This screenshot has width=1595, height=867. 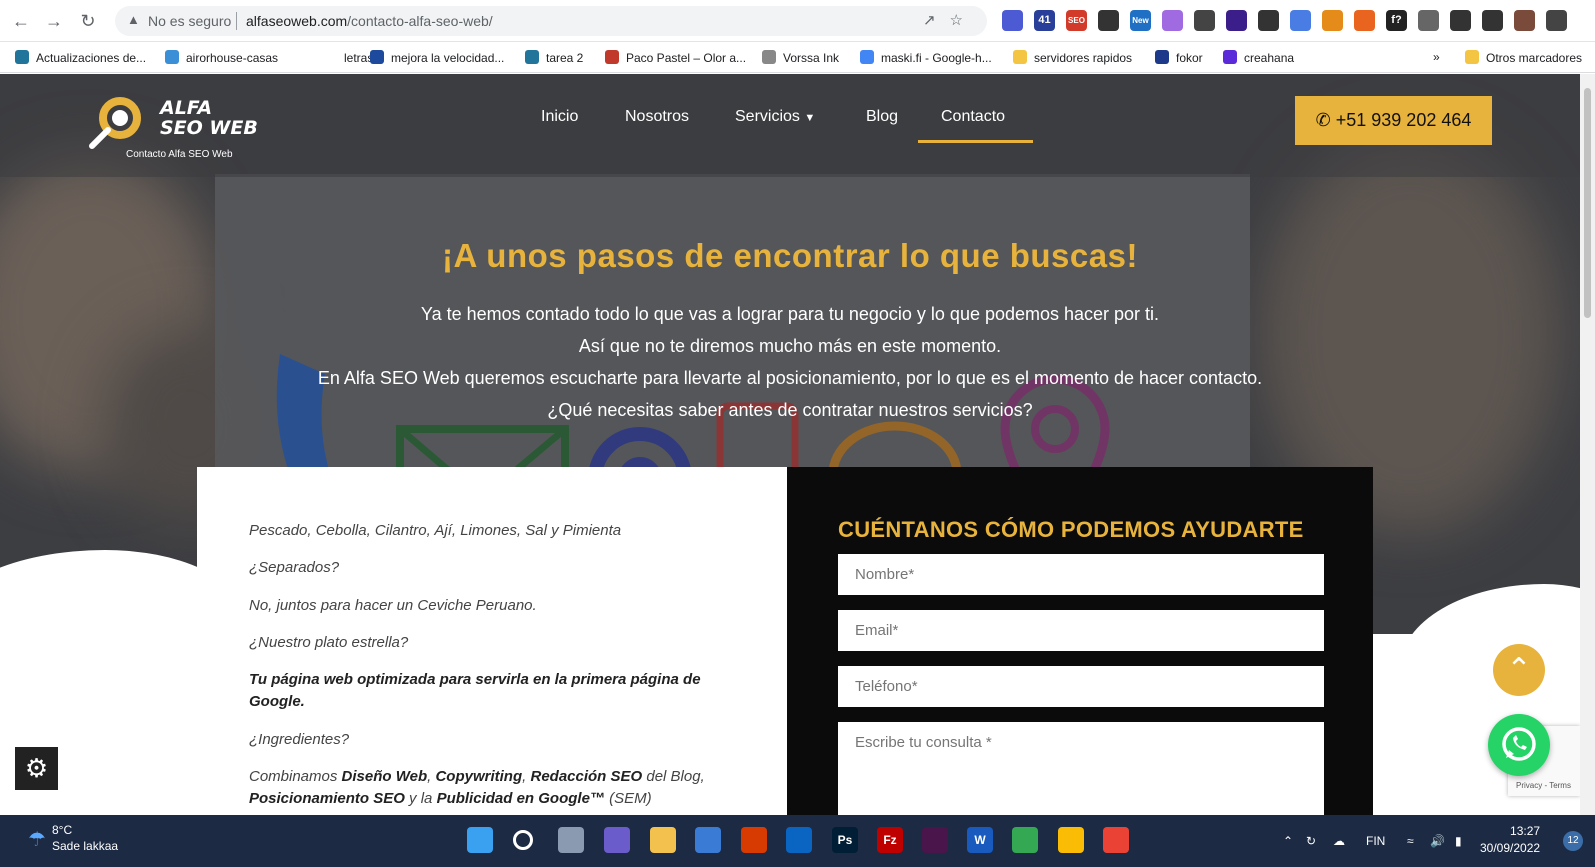 What do you see at coordinates (882, 117) in the screenshot?
I see `nav-blog: Blog` at bounding box center [882, 117].